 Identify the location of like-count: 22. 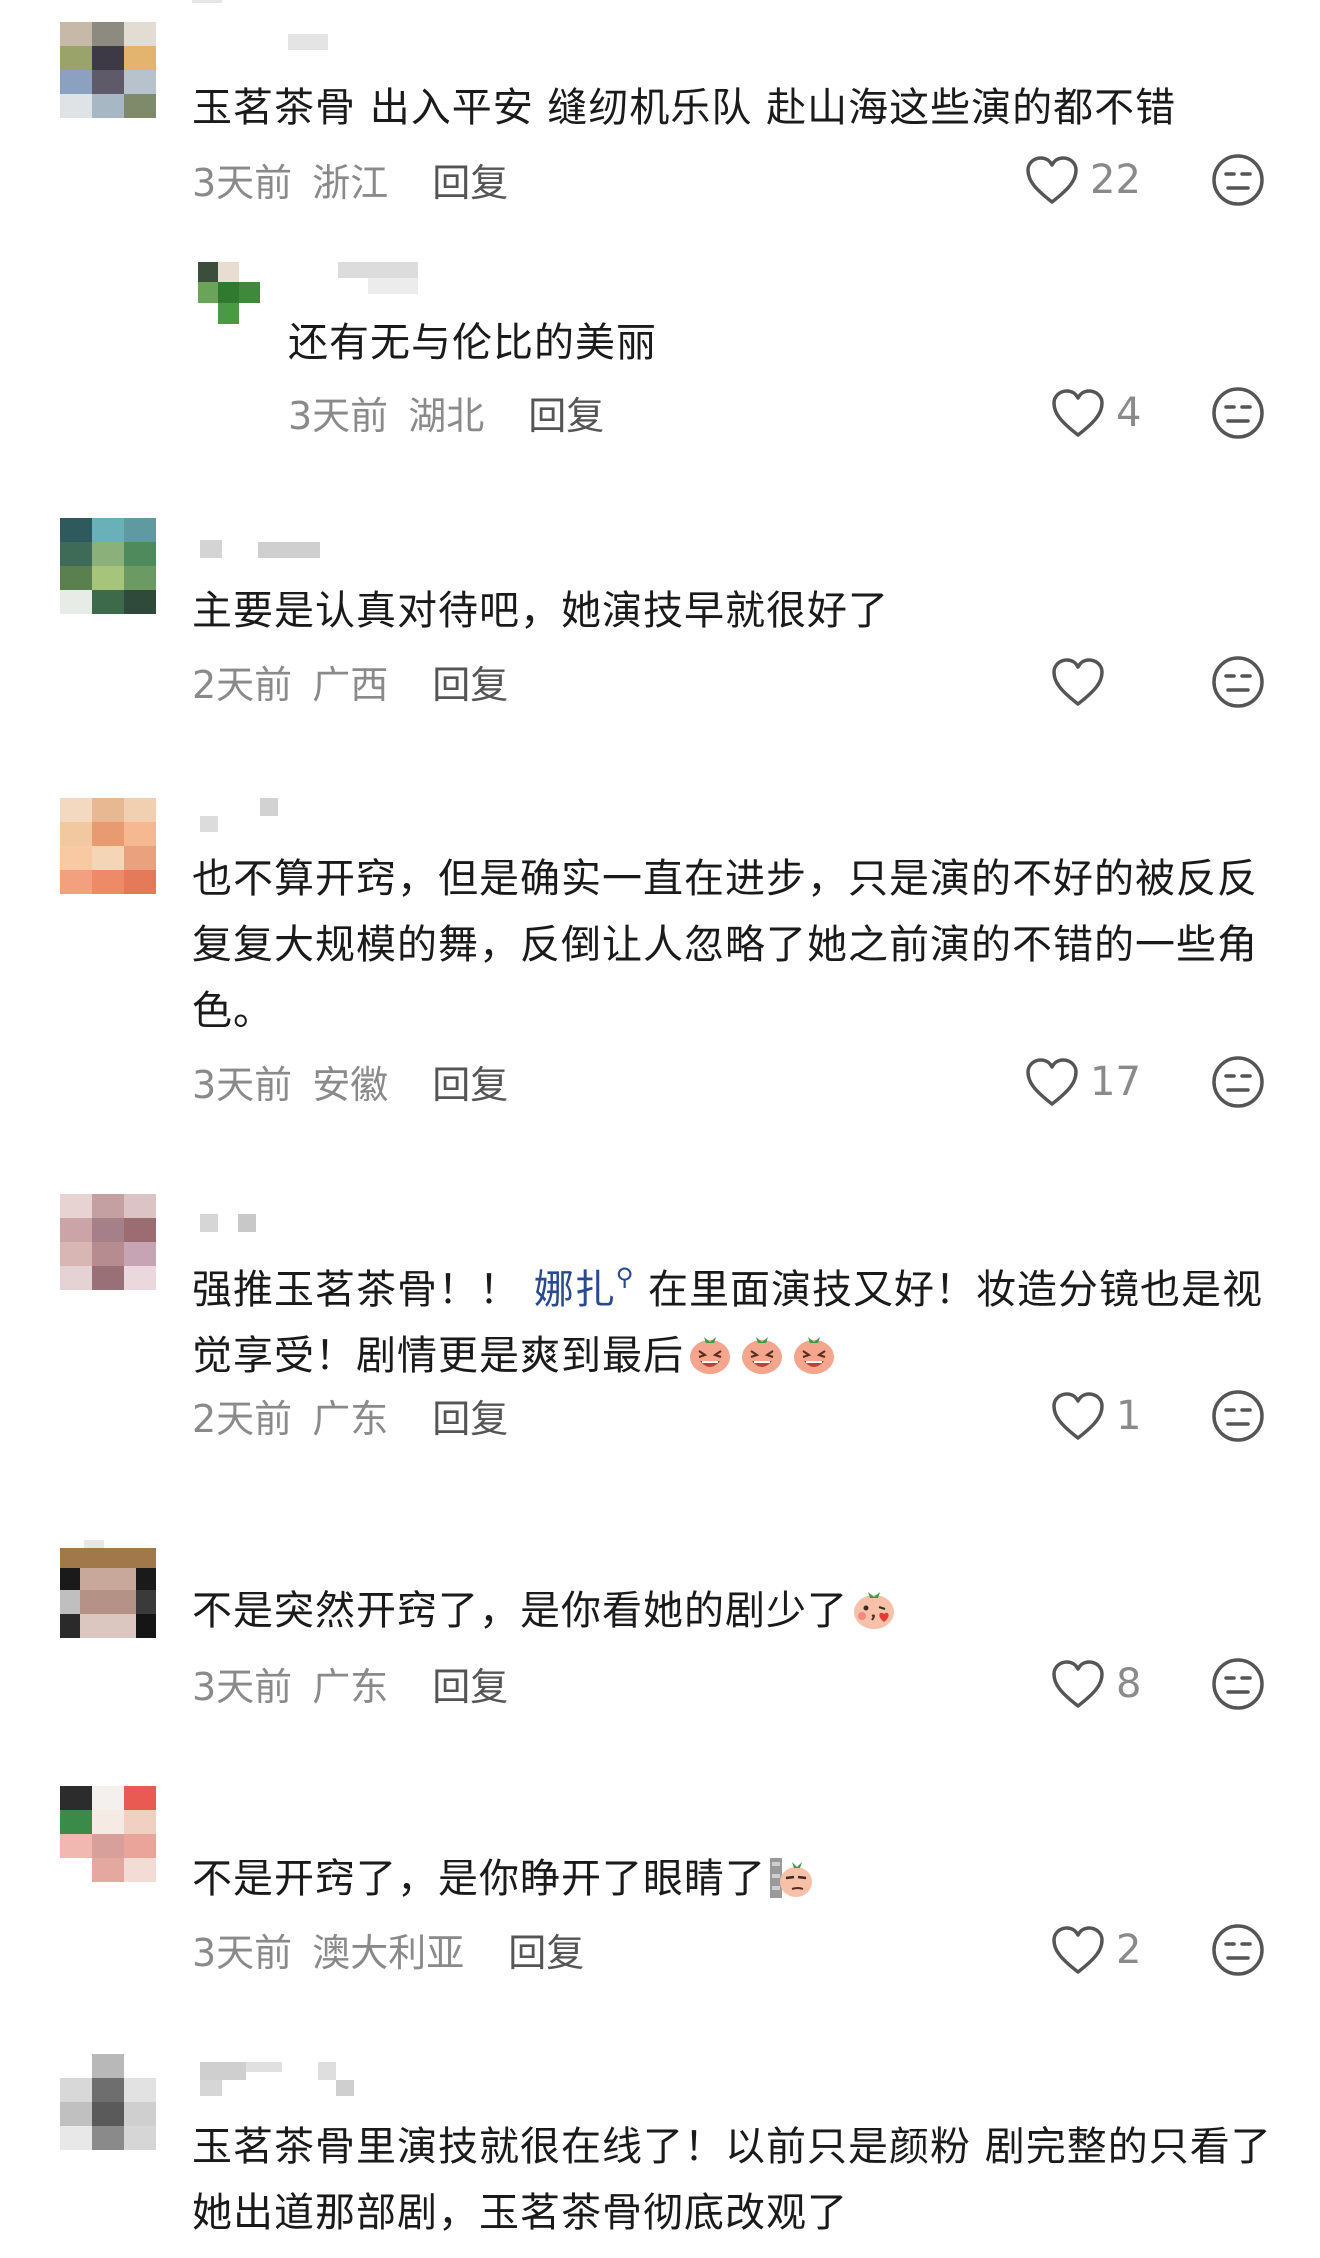
(1115, 180).